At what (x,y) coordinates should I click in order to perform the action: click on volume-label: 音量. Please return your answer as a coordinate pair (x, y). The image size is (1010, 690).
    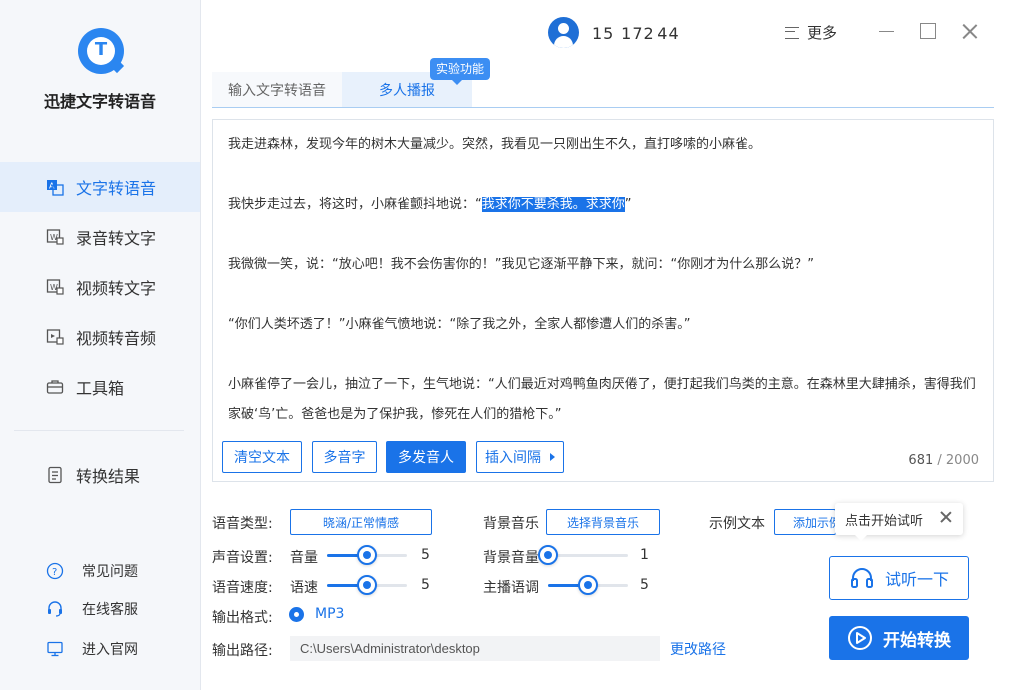
    Looking at the image, I should click on (304, 558).